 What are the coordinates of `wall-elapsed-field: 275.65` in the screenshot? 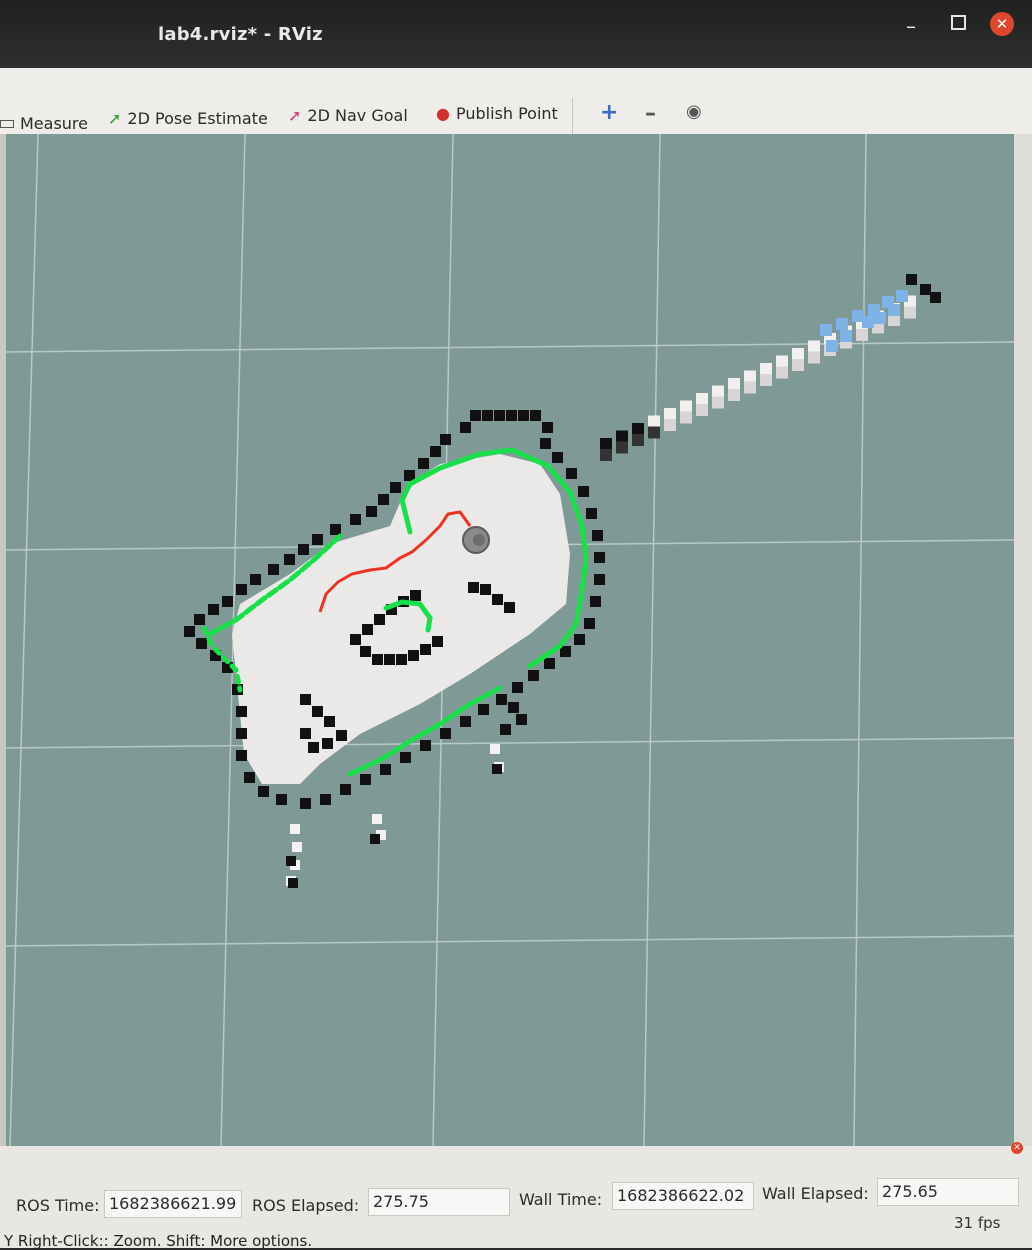 It's located at (948, 1192).